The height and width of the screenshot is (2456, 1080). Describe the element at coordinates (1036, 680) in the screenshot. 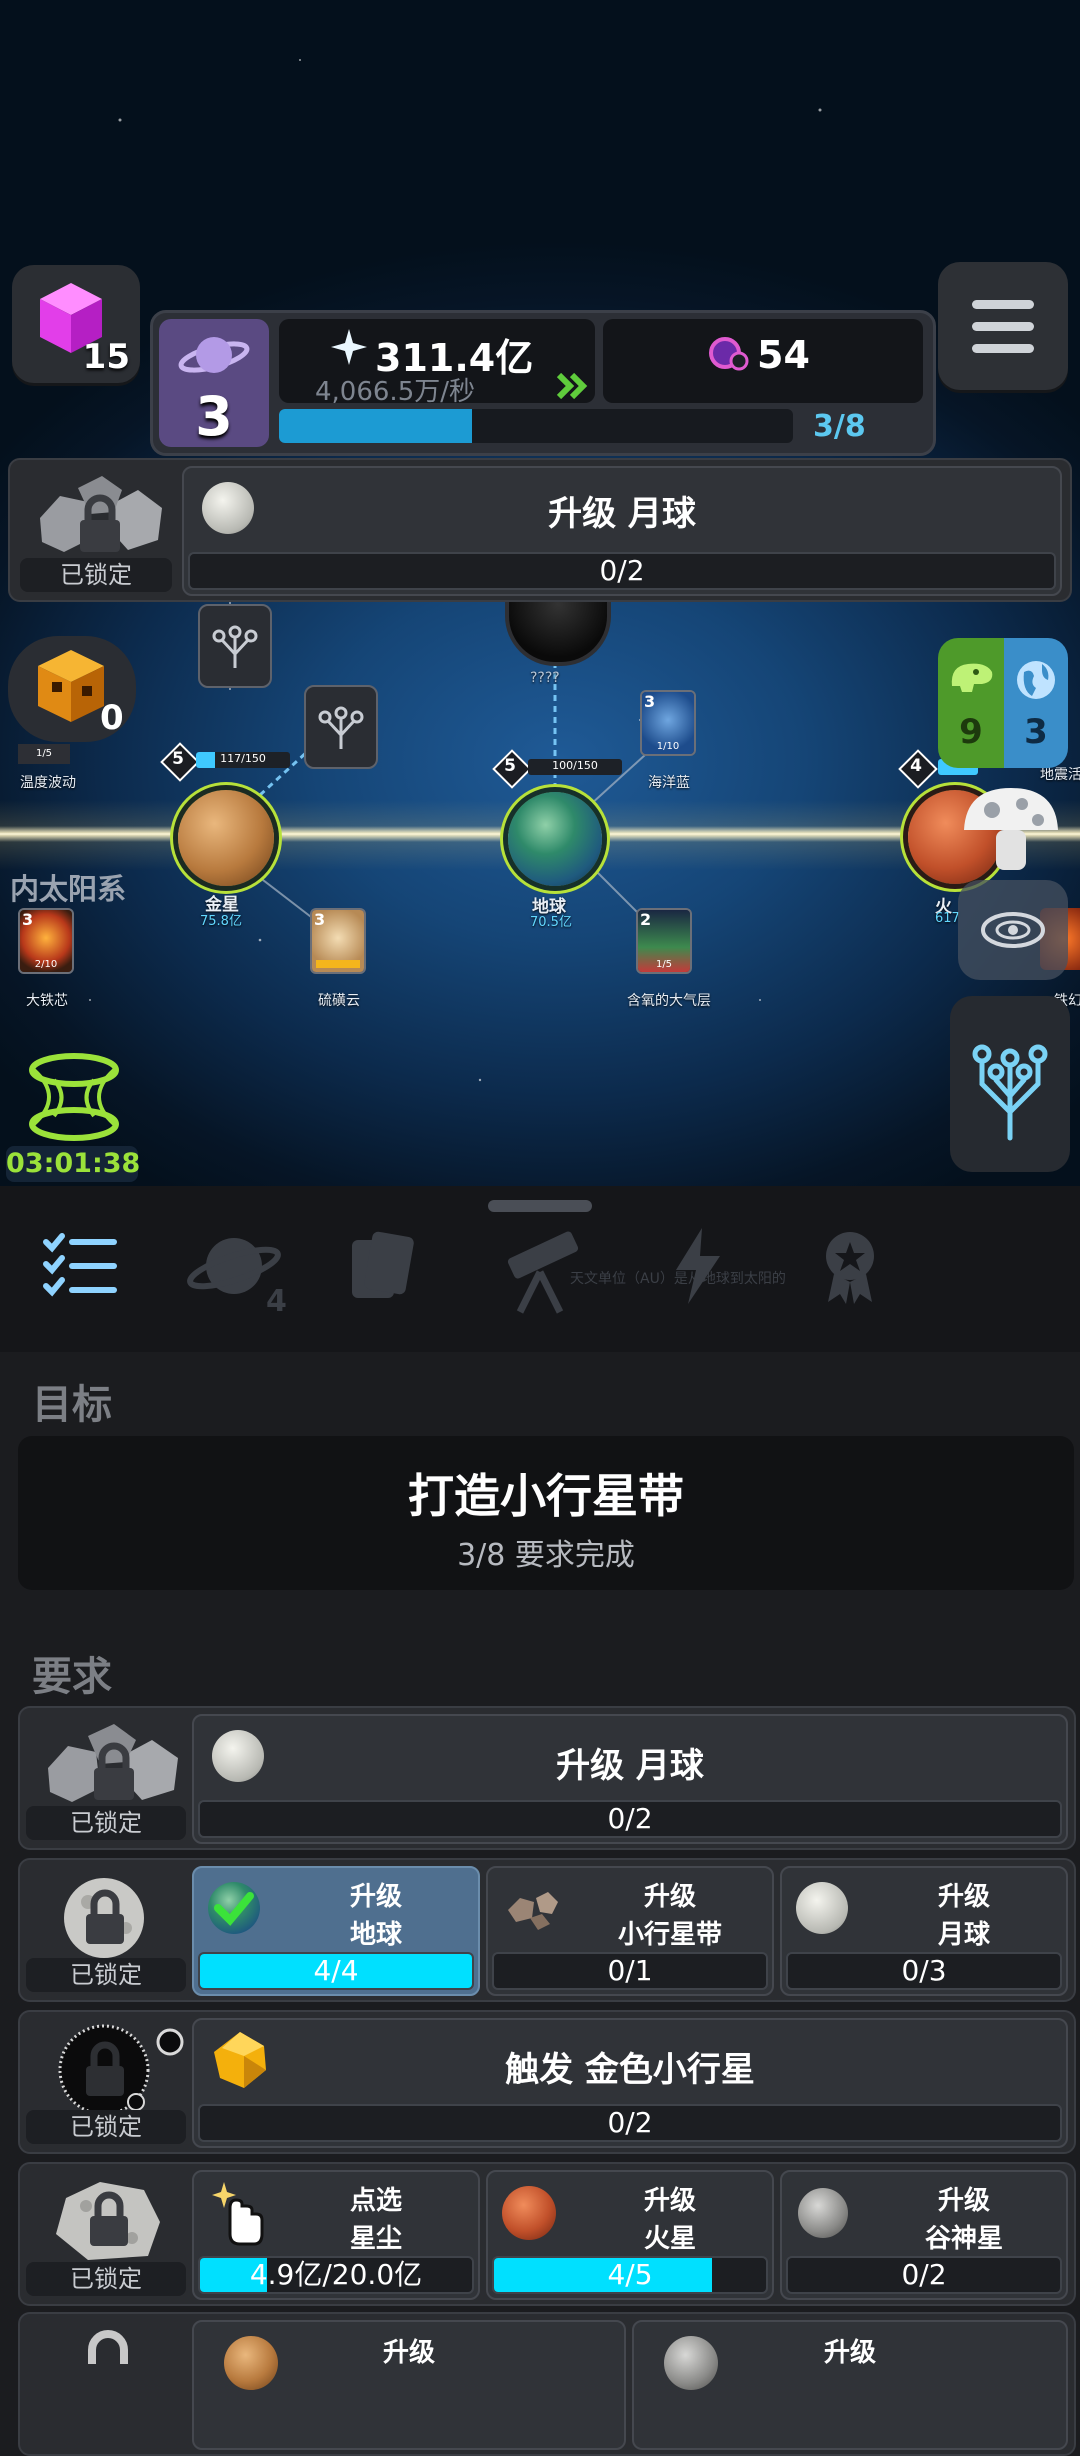

I see `globe-icon` at that location.